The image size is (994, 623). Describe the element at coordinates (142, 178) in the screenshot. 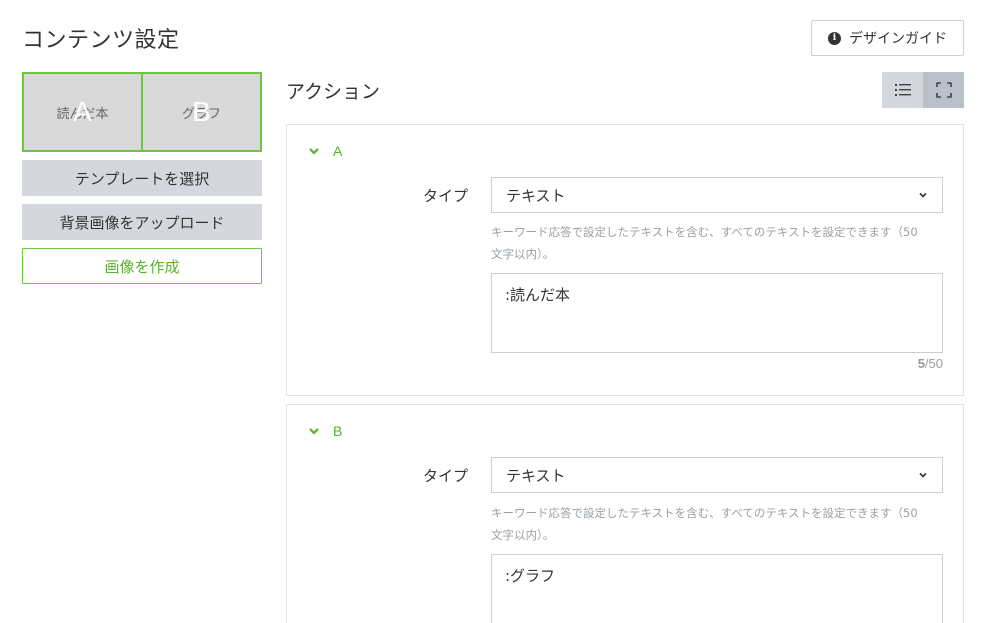

I see `select-template-button: テンプレートを選択` at that location.